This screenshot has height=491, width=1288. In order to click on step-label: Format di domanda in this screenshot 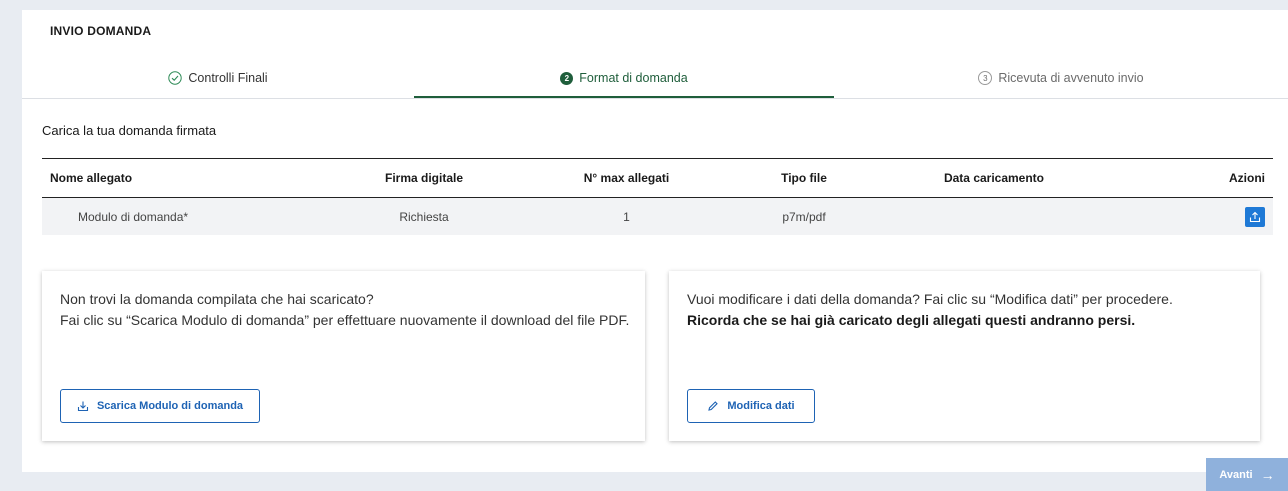, I will do `click(633, 78)`.